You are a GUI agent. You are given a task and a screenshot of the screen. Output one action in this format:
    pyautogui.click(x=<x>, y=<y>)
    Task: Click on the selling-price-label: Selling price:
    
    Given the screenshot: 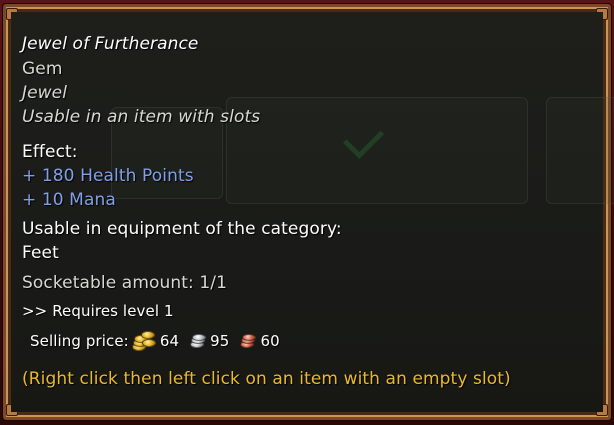 What is the action you would take?
    pyautogui.click(x=79, y=341)
    